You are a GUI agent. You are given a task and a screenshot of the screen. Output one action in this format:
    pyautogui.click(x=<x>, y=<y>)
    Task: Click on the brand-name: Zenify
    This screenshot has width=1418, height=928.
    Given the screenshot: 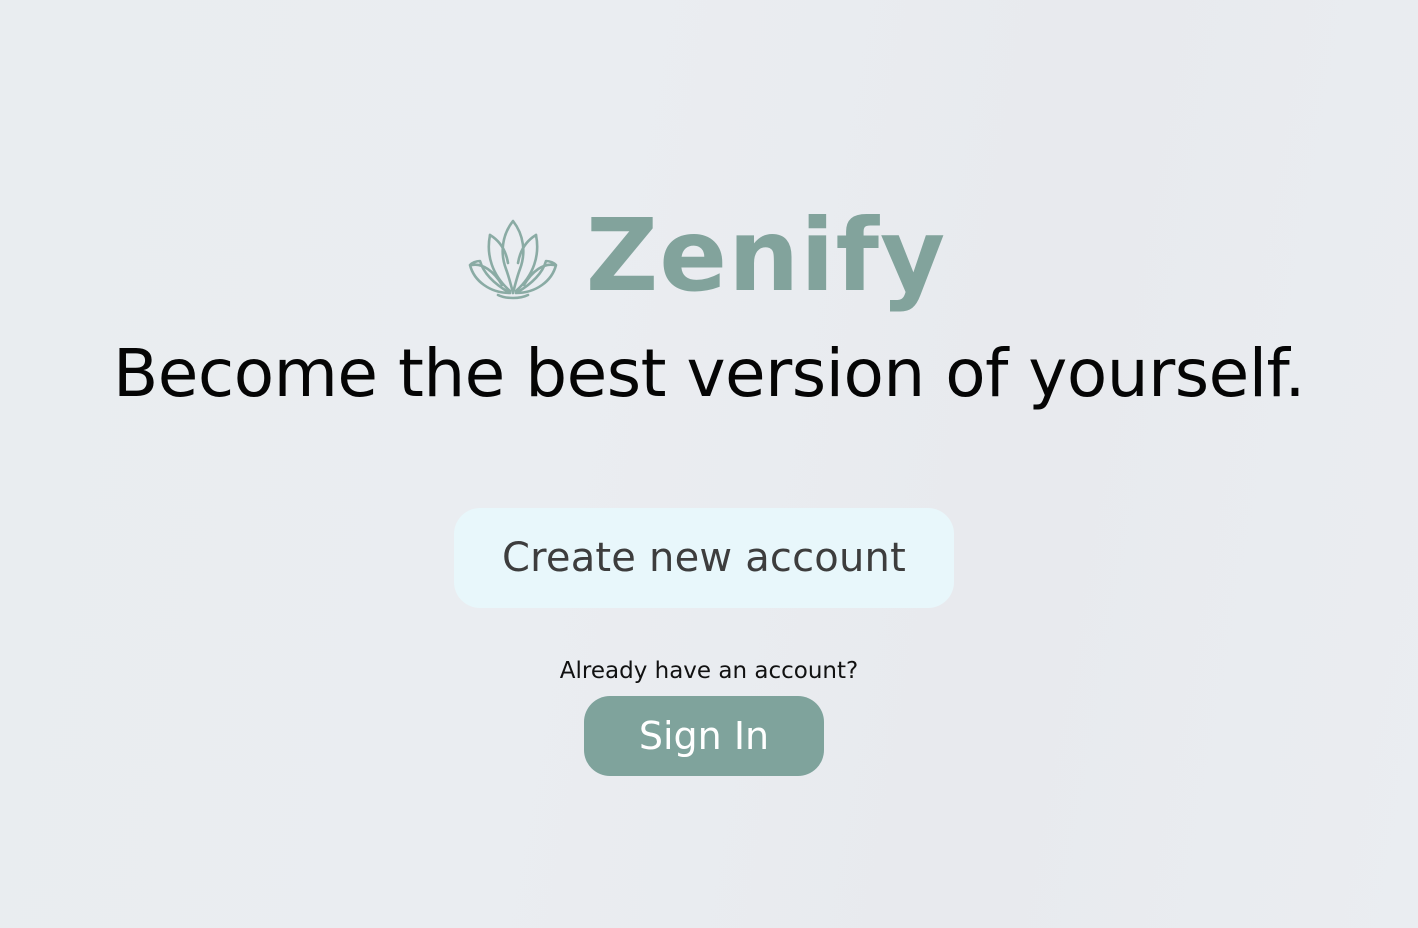 What is the action you would take?
    pyautogui.click(x=766, y=255)
    